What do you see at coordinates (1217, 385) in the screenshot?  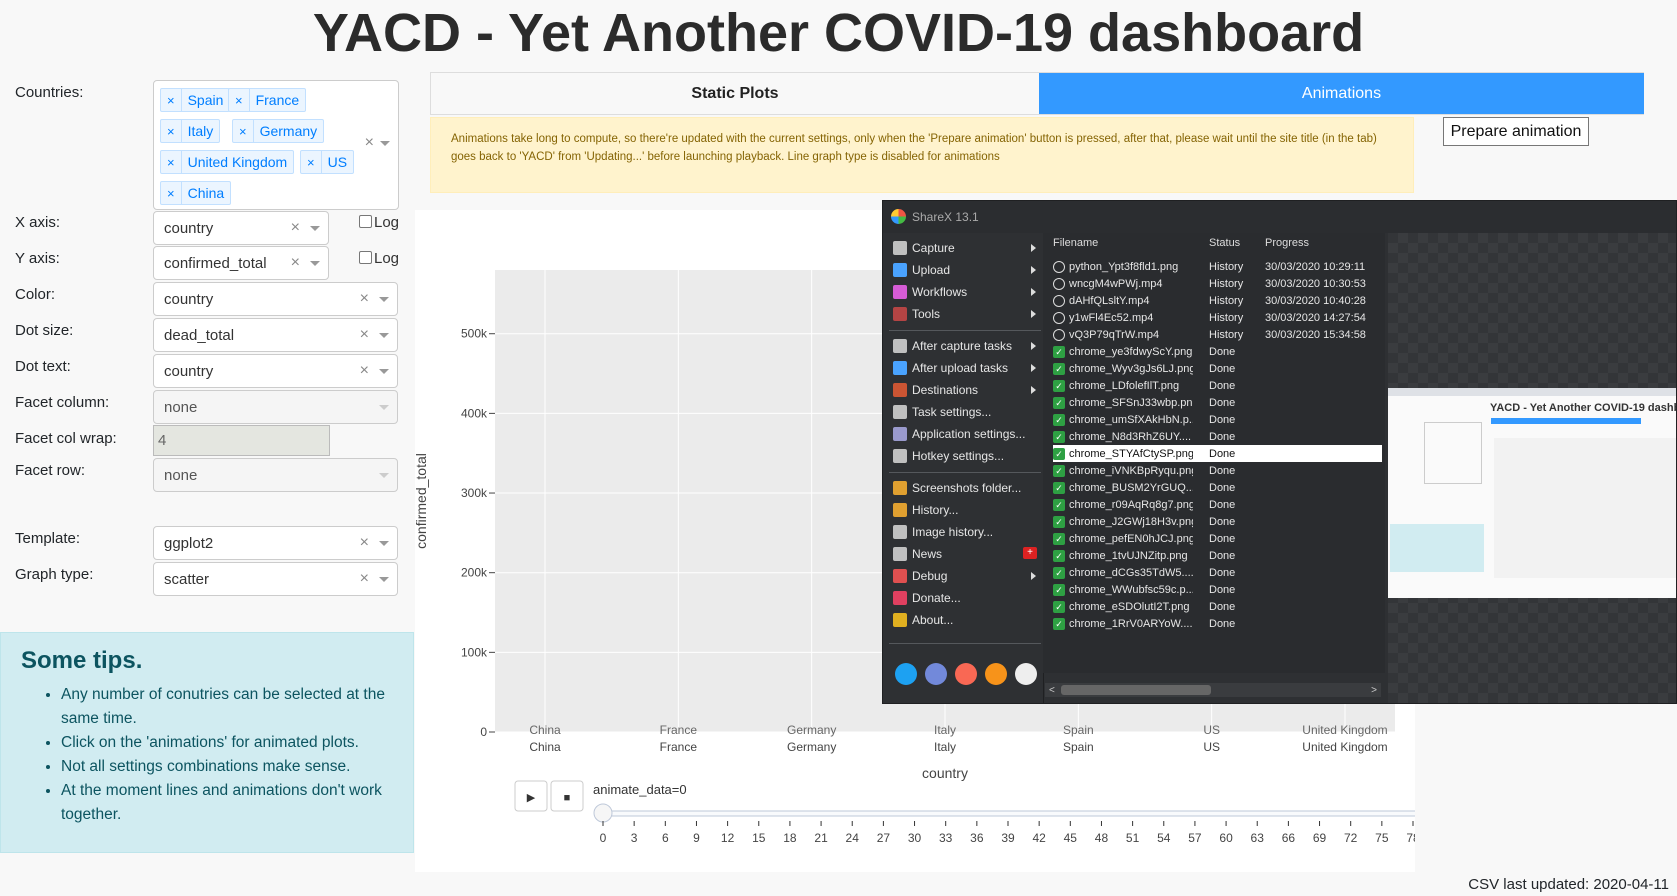 I see `task-row: ✓ chrome_LDfolefIlT.png Done` at bounding box center [1217, 385].